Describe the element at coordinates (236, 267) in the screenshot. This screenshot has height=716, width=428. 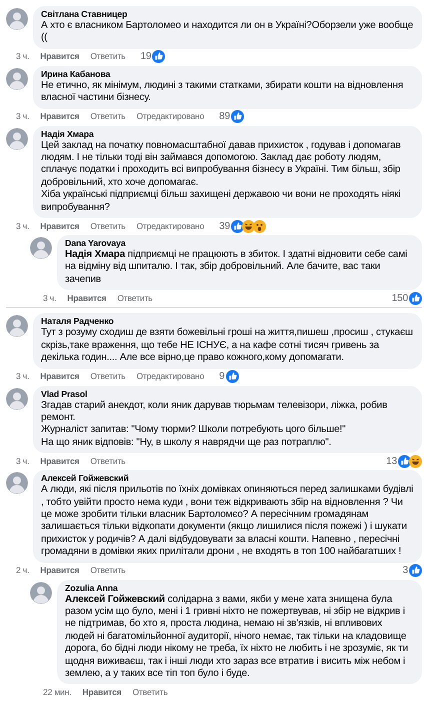
I see `comment-text: Надія Хмара підприємці не працюють в збиток. І здатні відновити себе самі на відміну від шпиталю. І так, збір добровільний. Але бачите, вас таки зачепив` at that location.